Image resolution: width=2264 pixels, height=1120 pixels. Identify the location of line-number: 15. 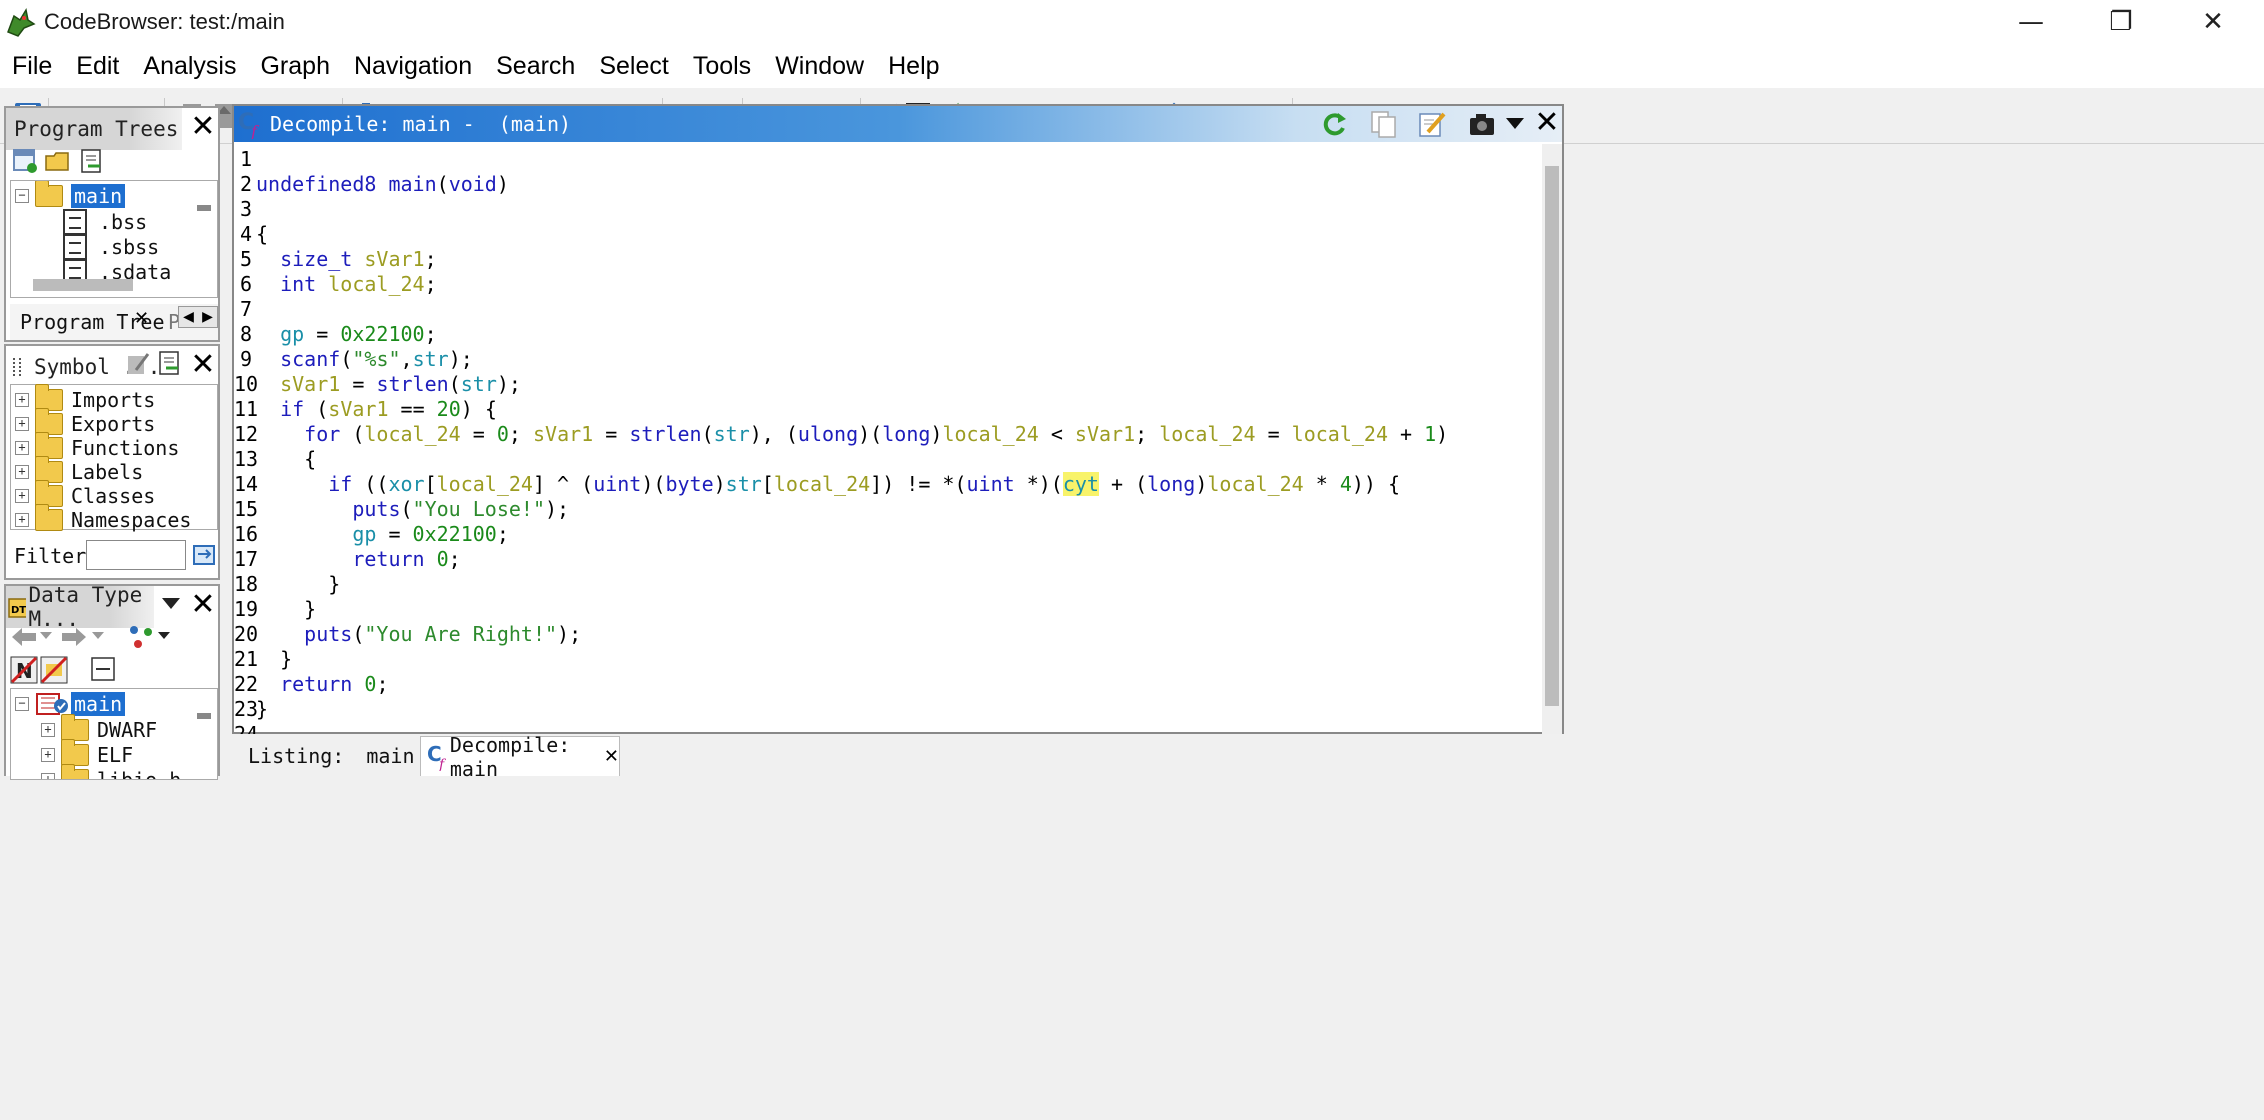
(246, 509).